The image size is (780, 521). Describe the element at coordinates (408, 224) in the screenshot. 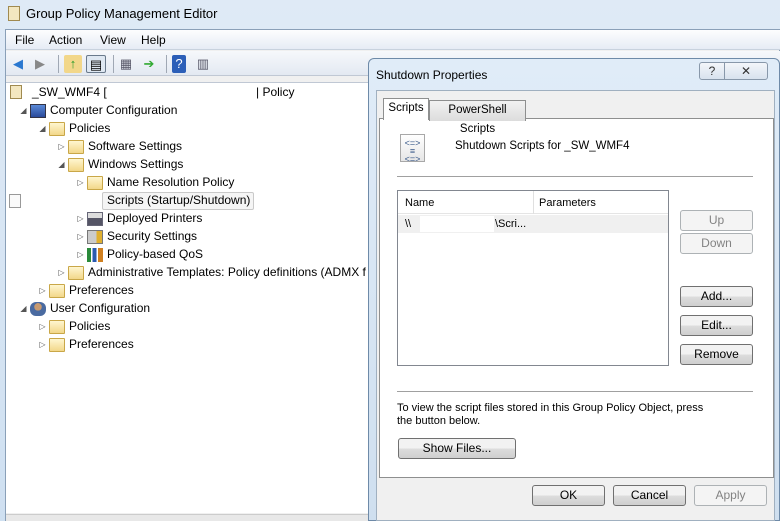

I see `script-name-start: \\` at that location.